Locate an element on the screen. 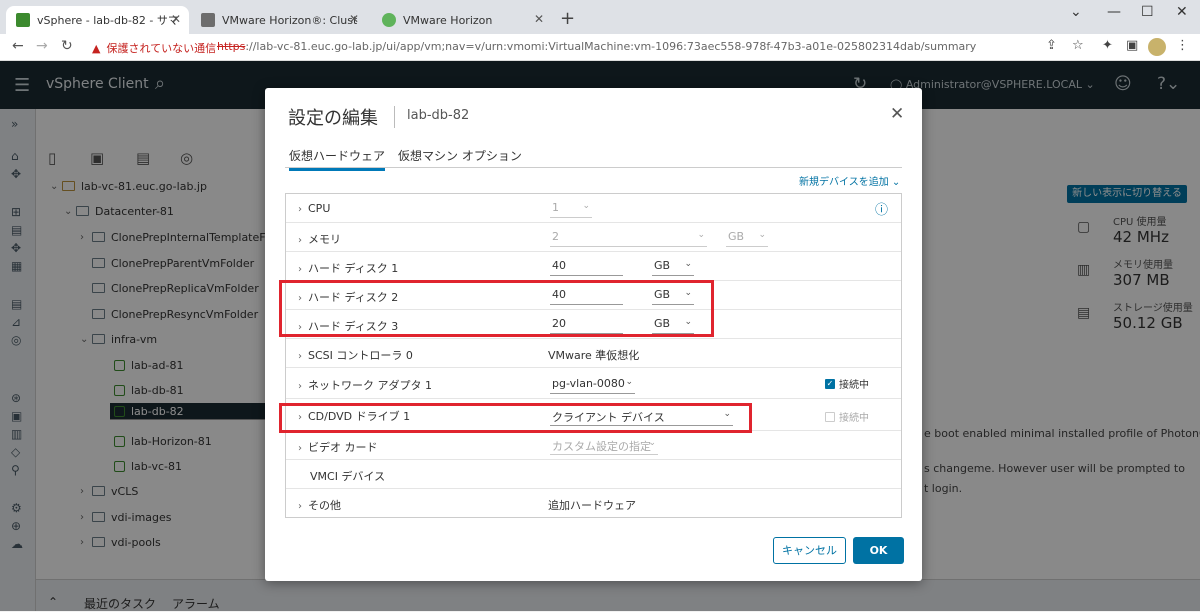 Image resolution: width=1200 pixels, height=612 pixels. browser-tab-horizon-cluster: VMware Horizon®: Cluster-LAB- ✕ is located at coordinates (279, 20).